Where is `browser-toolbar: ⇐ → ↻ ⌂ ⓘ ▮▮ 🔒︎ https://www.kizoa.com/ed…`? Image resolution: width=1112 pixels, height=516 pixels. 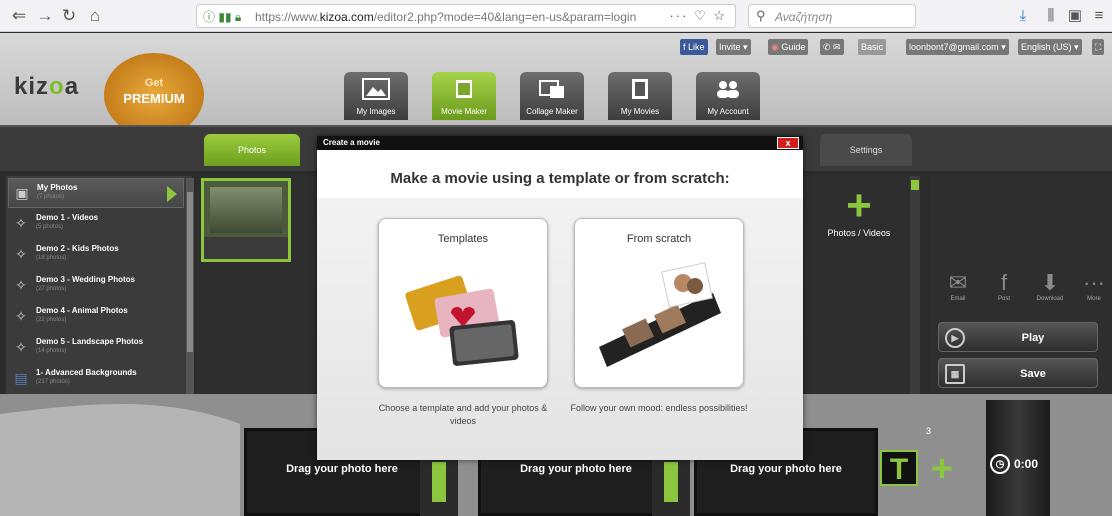 browser-toolbar: ⇐ → ↻ ⌂ ⓘ ▮▮ 🔒︎ https://www.kizoa.com/ed… is located at coordinates (556, 16).